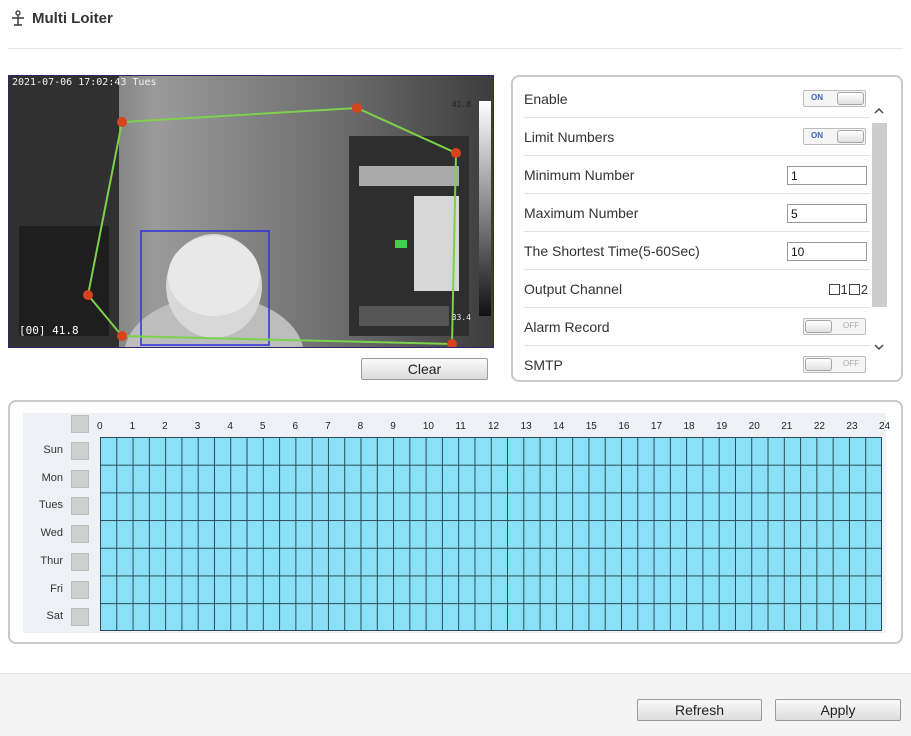 The width and height of the screenshot is (911, 736). What do you see at coordinates (460, 426) in the screenshot?
I see `hour-label: 11` at bounding box center [460, 426].